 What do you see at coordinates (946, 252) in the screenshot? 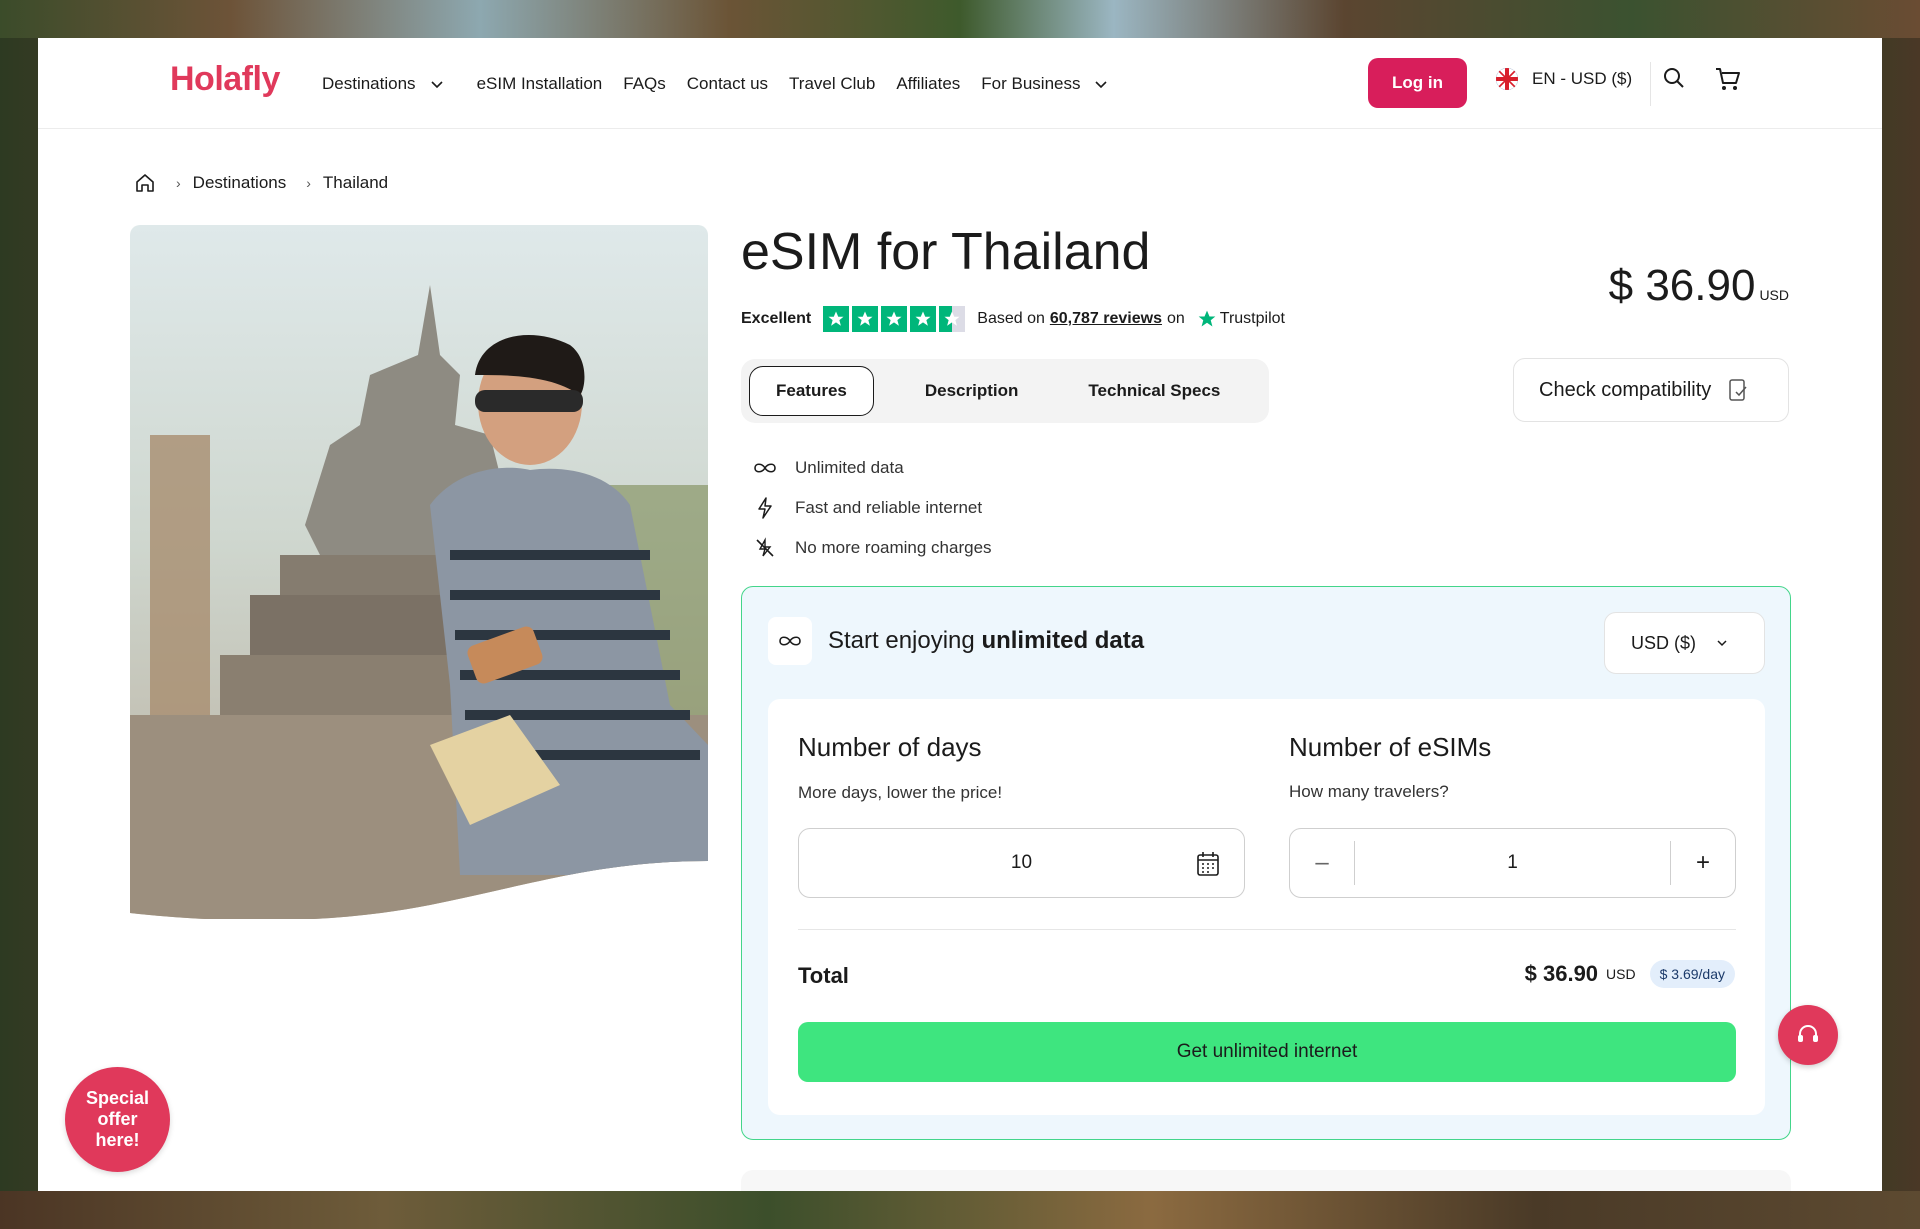
I see `page-title: eSIM for Thailand` at bounding box center [946, 252].